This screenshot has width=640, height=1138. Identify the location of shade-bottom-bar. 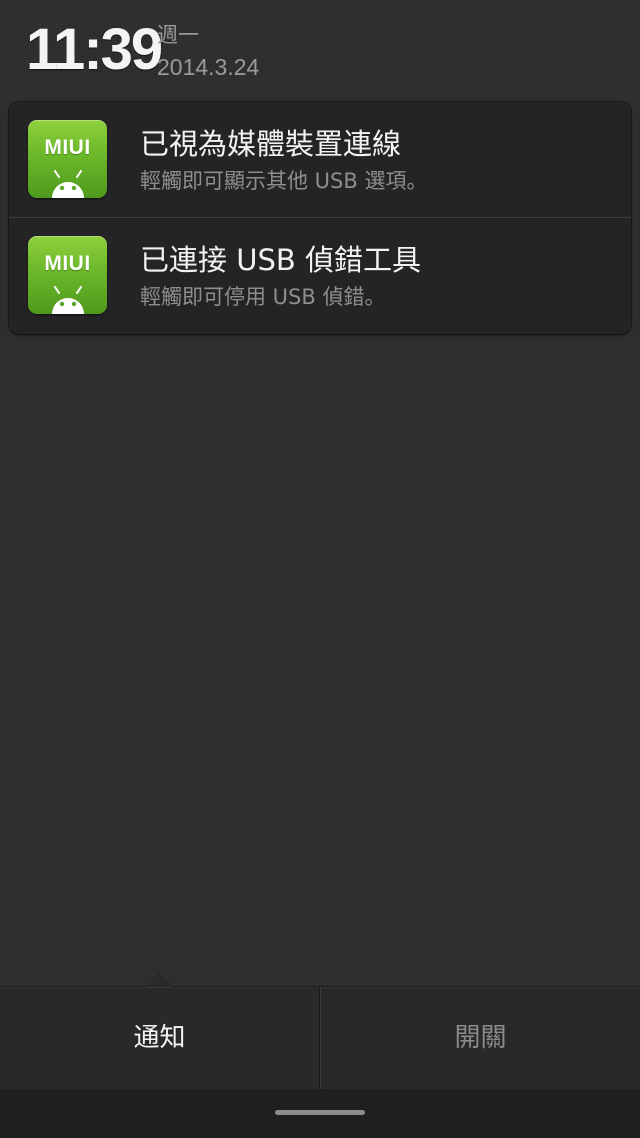
(320, 1113).